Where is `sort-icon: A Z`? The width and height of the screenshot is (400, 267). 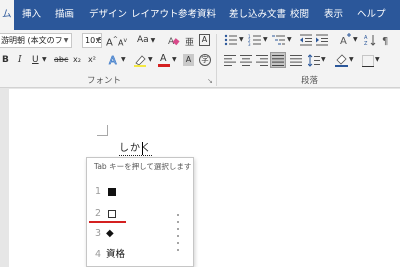 sort-icon: A Z is located at coordinates (370, 40).